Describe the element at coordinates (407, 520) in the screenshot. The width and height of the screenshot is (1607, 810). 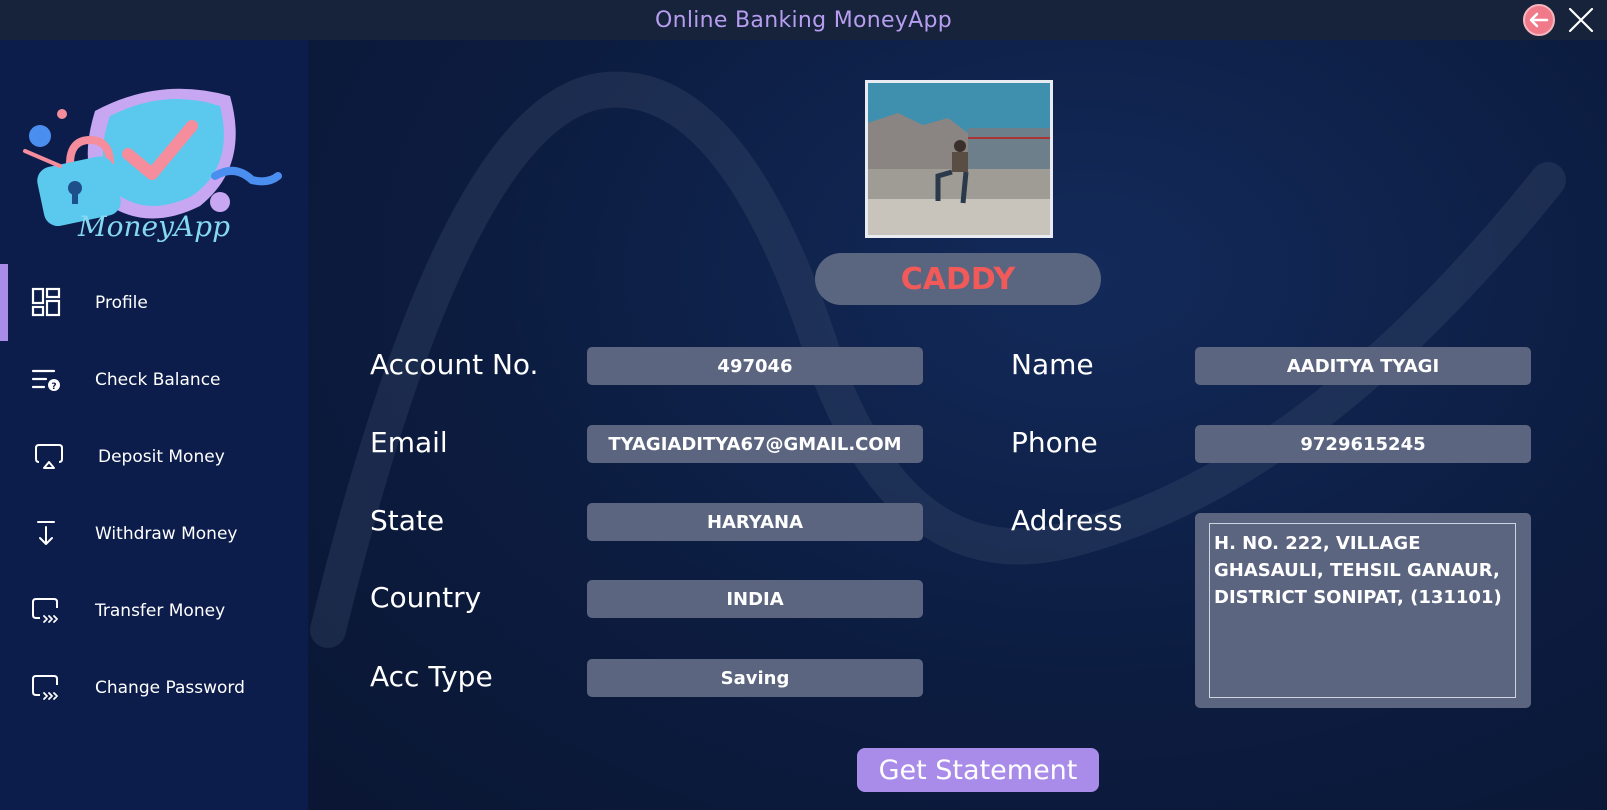
I see `state-label: State` at that location.